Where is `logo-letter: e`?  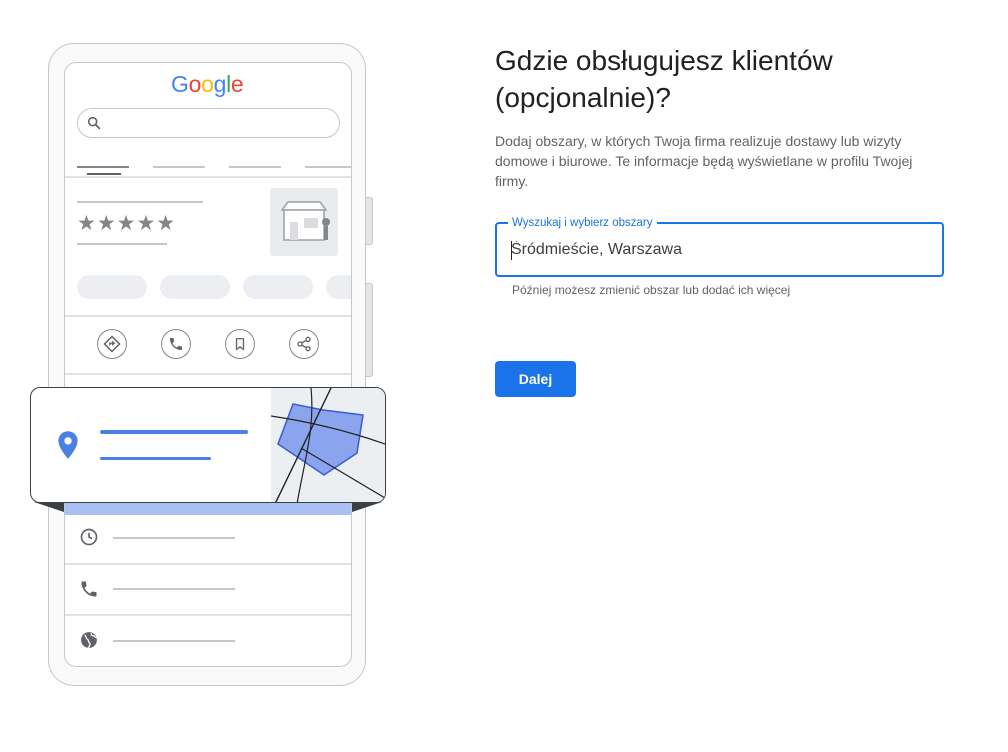
logo-letter: e is located at coordinates (237, 84).